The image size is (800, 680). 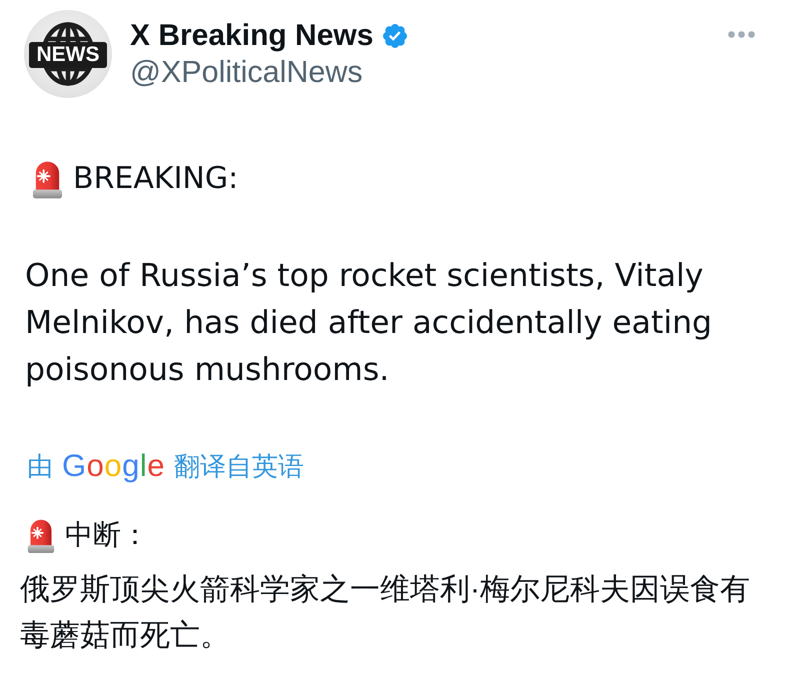 I want to click on translation-source: 翻译自英语, so click(x=239, y=466).